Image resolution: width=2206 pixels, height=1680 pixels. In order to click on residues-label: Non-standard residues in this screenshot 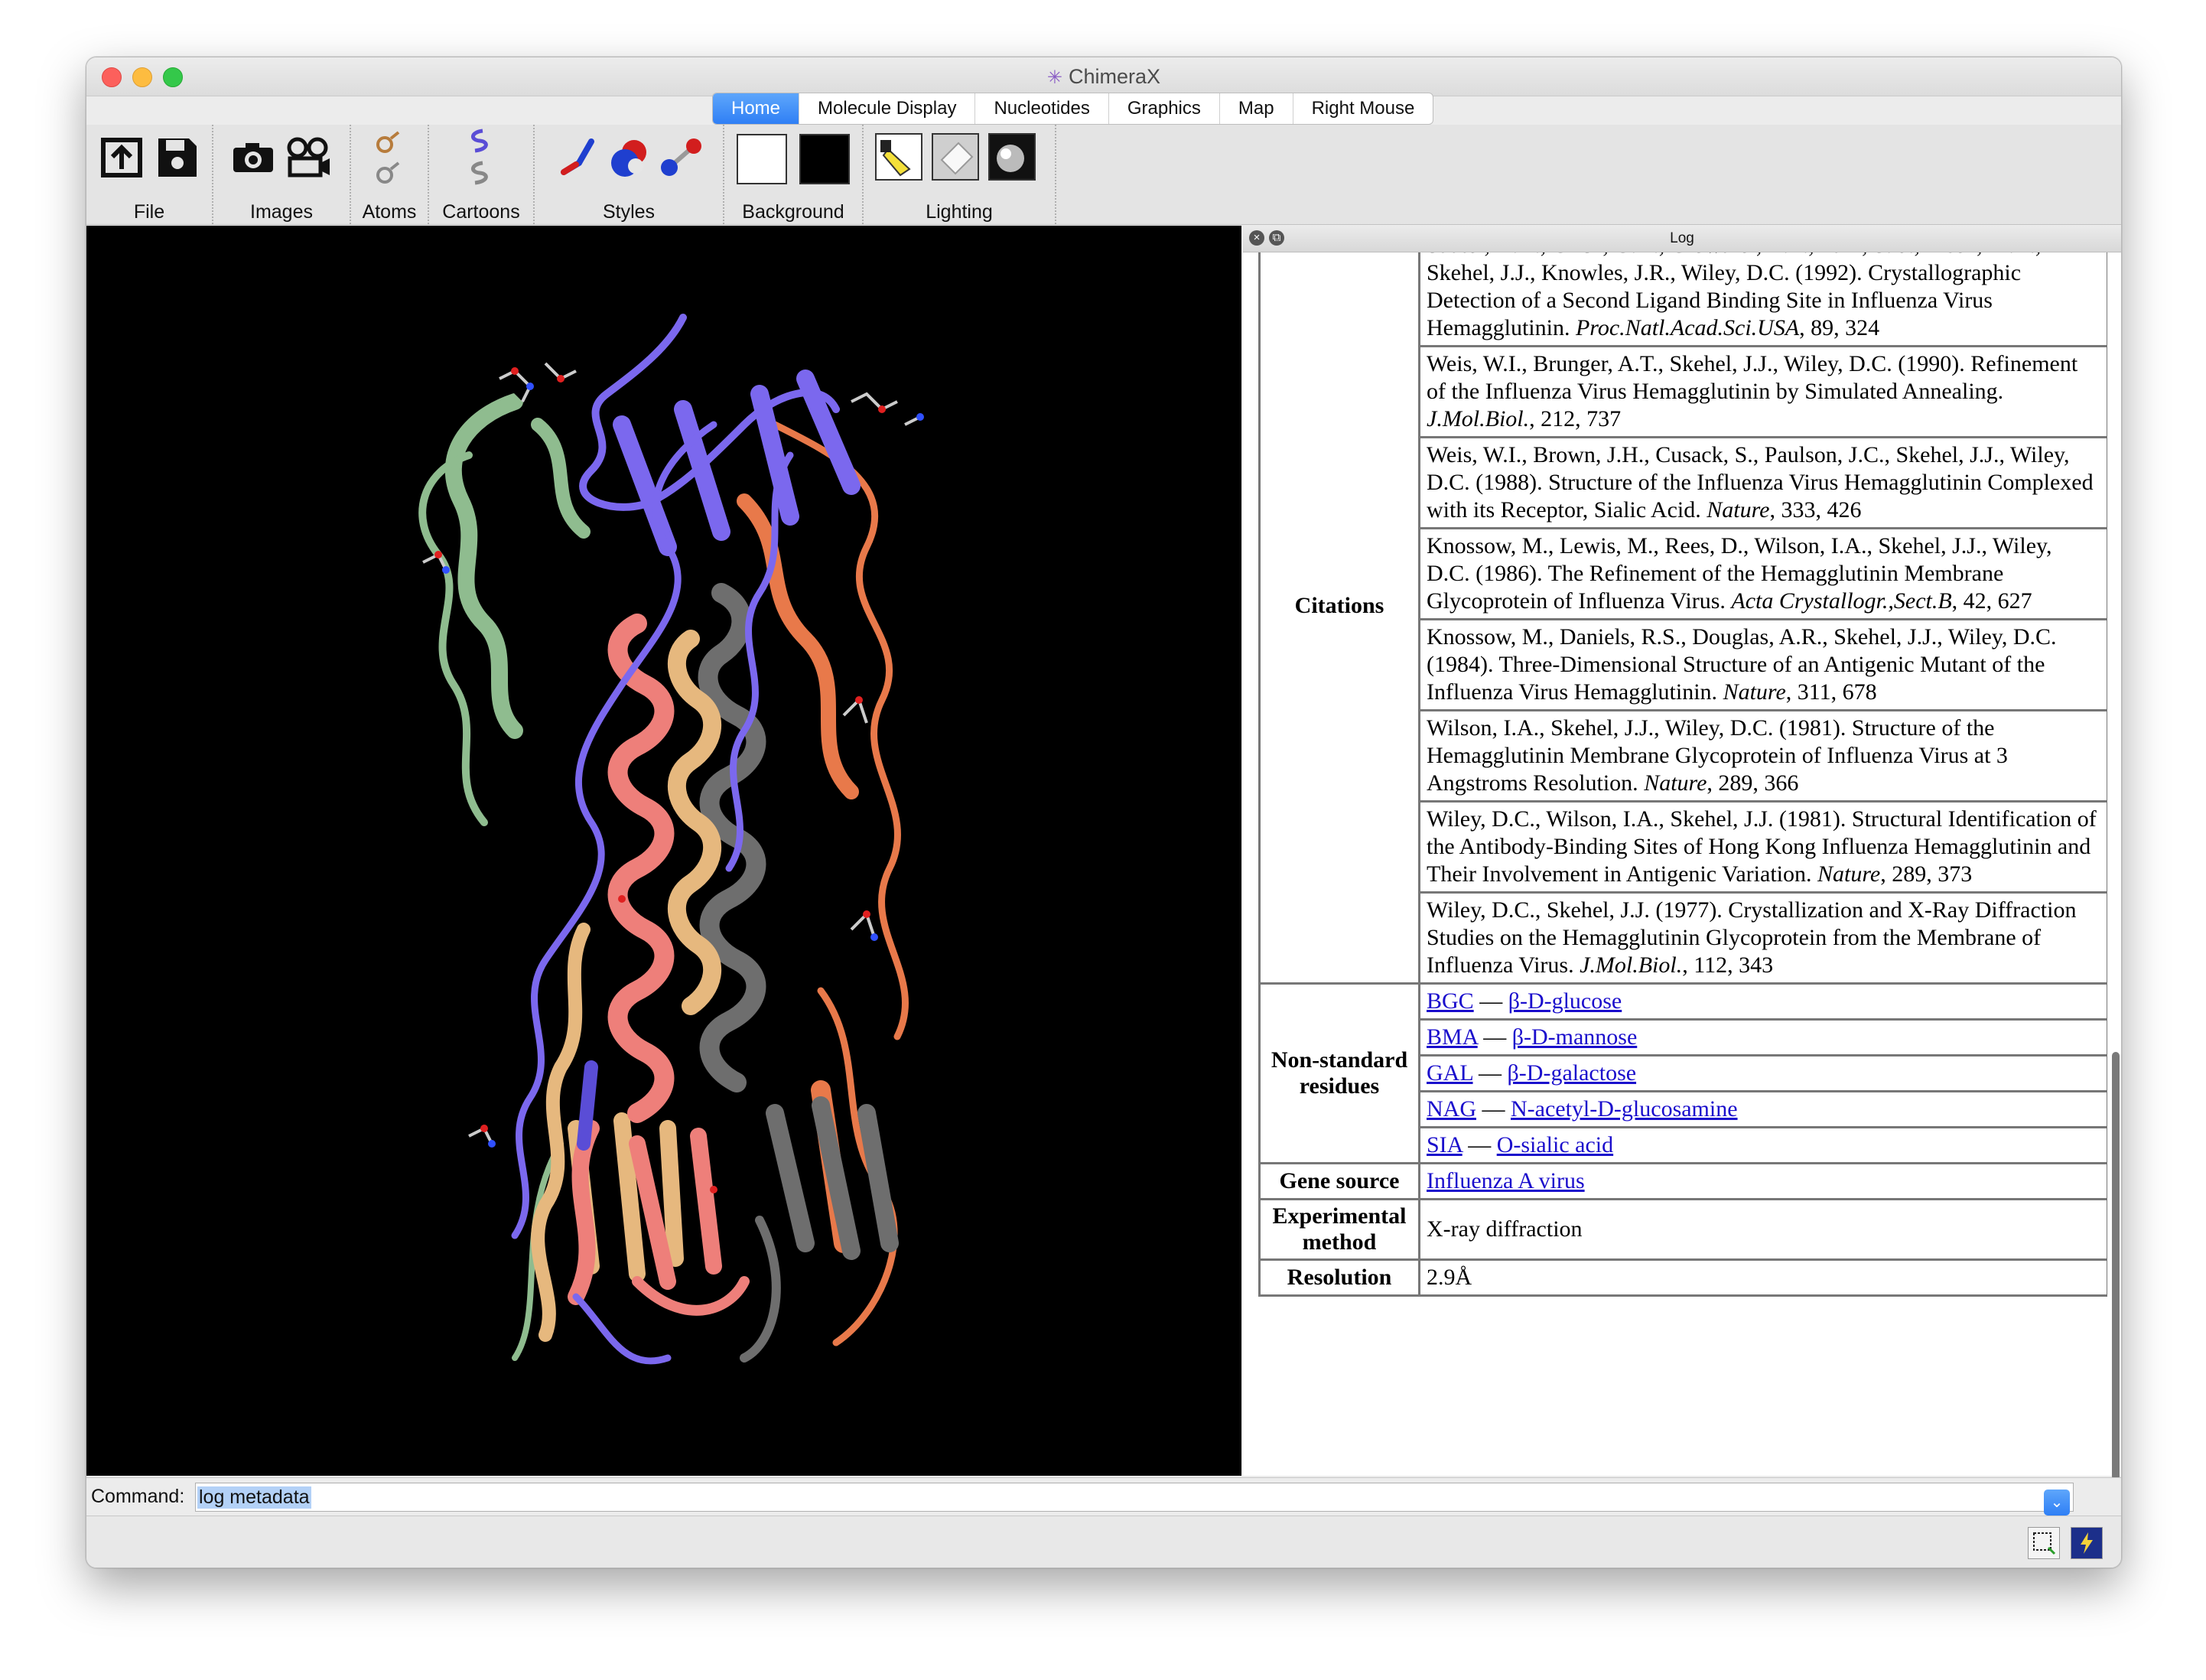, I will do `click(1339, 1073)`.